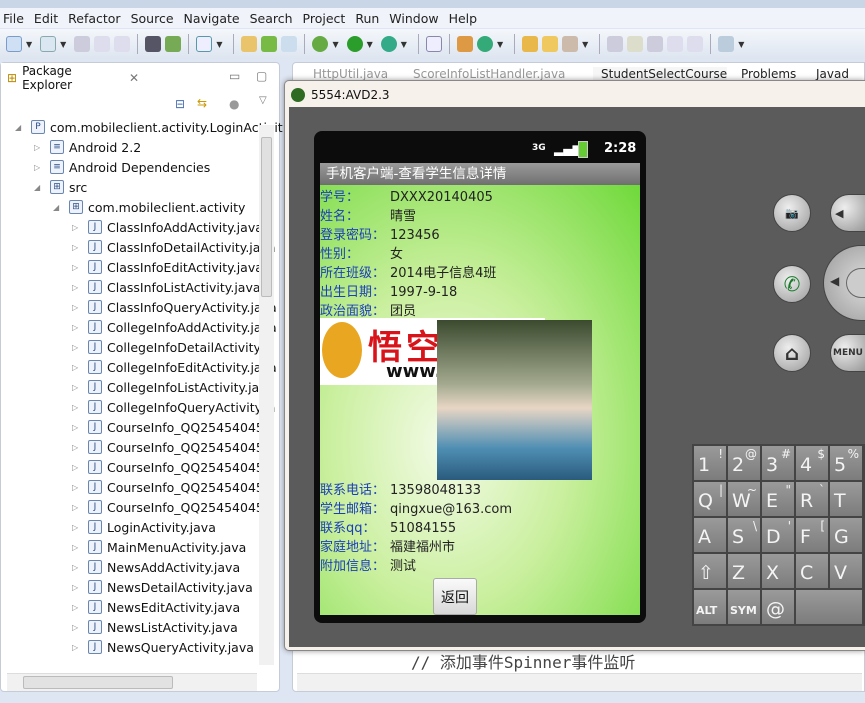  Describe the element at coordinates (173, 44) in the screenshot. I see `avd-manager-icon` at that location.